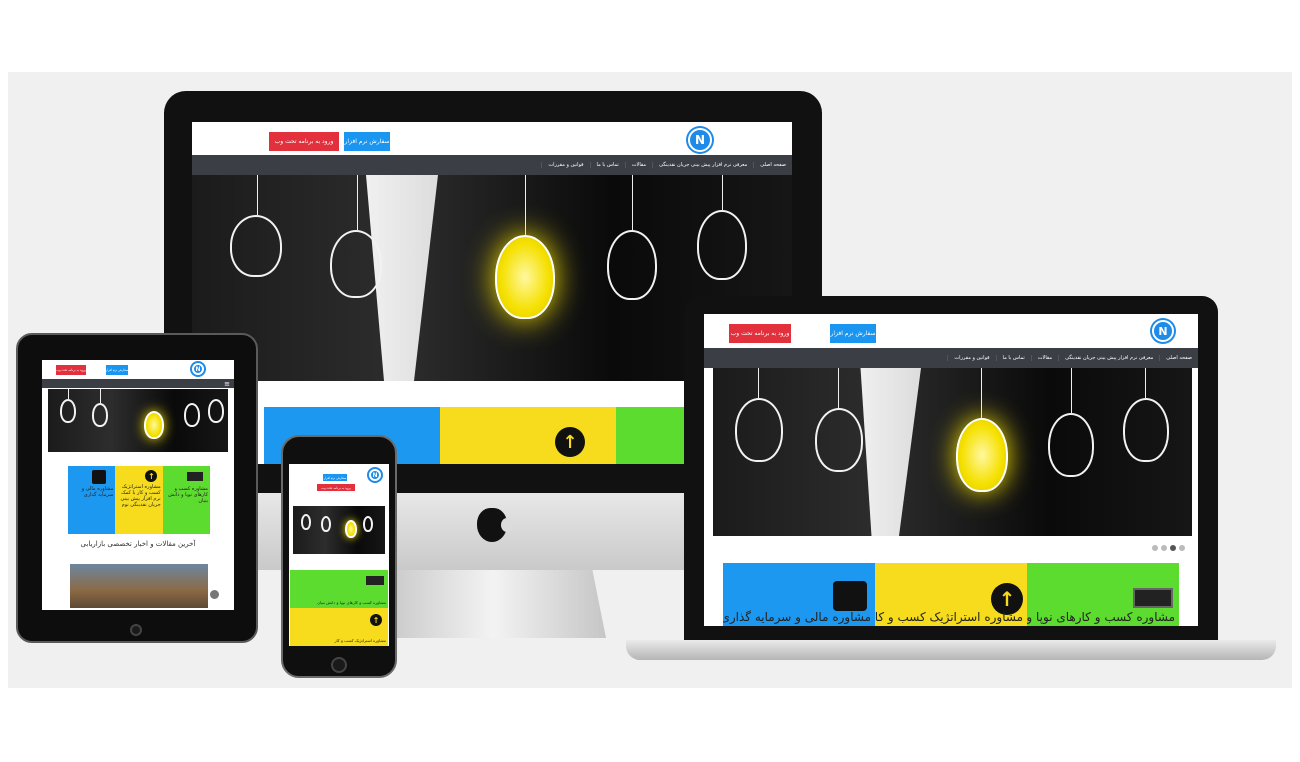 This screenshot has width=1300, height=762. I want to click on tile-strategy: ↑, so click(528, 435).